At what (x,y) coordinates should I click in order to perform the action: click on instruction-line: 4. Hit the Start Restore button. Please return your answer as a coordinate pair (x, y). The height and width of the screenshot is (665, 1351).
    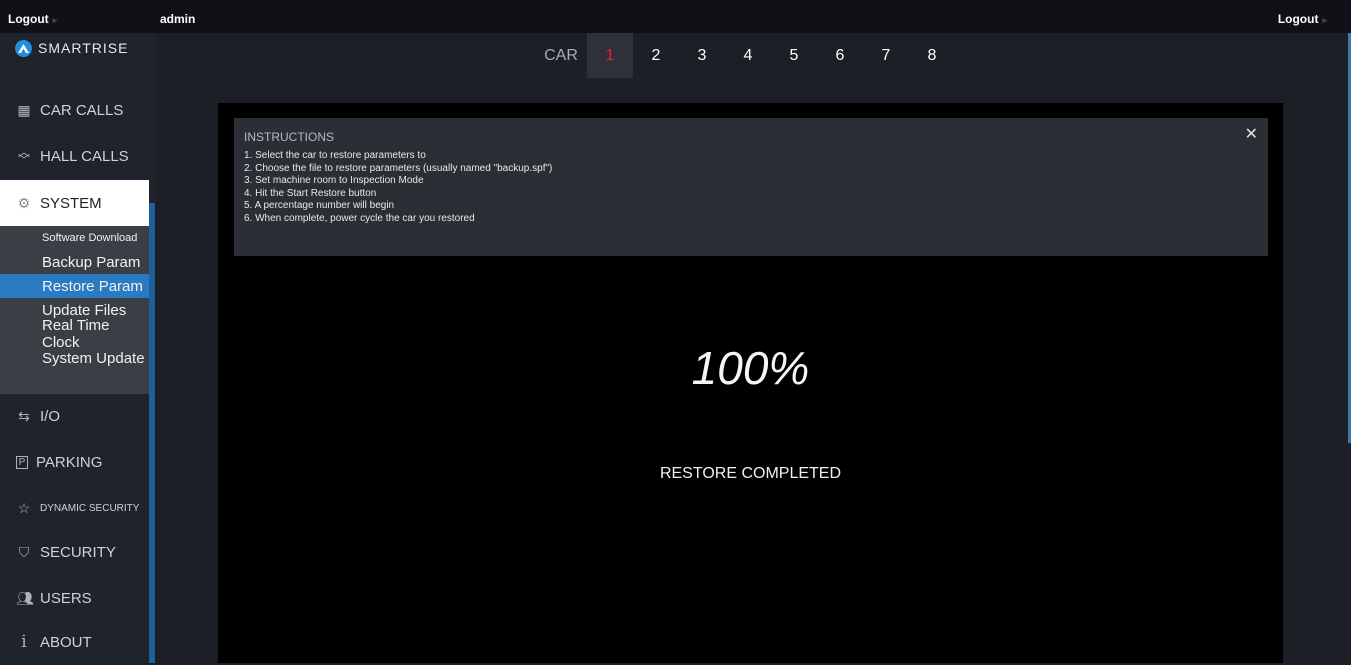
    Looking at the image, I should click on (310, 193).